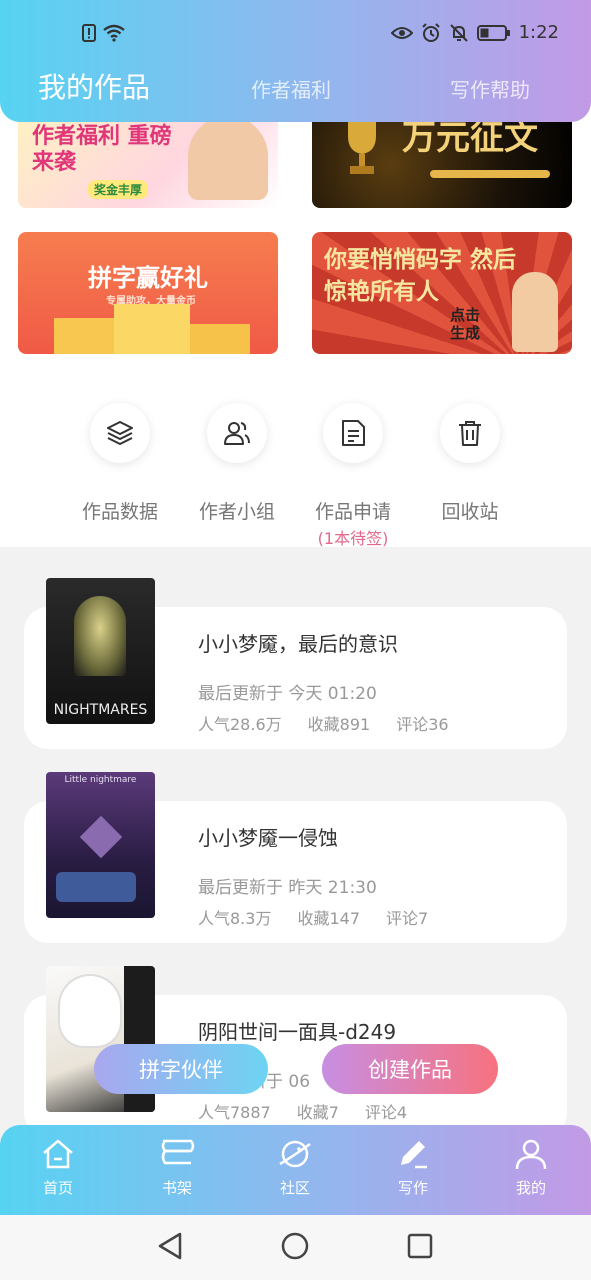 The height and width of the screenshot is (1280, 591). What do you see at coordinates (148, 293) in the screenshot?
I see `banner-pinzi-gift: 拼字赢好礼 专属助攻，大量金币` at bounding box center [148, 293].